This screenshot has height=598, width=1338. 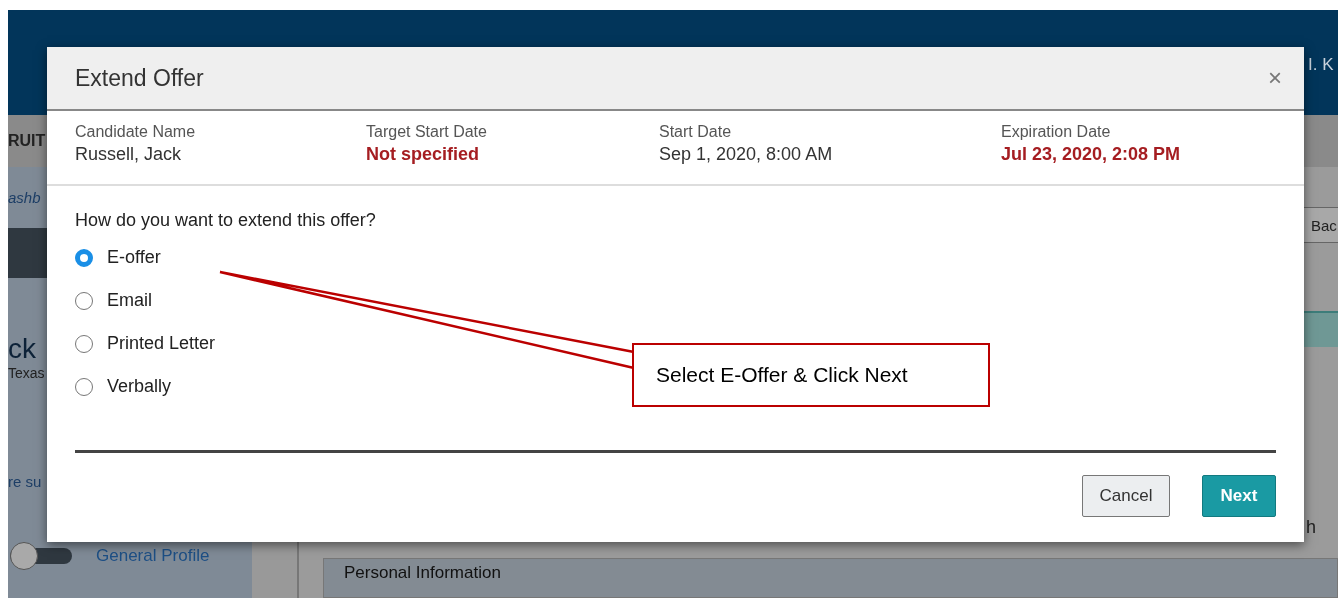 What do you see at coordinates (423, 154) in the screenshot?
I see `field-value: Not specified` at bounding box center [423, 154].